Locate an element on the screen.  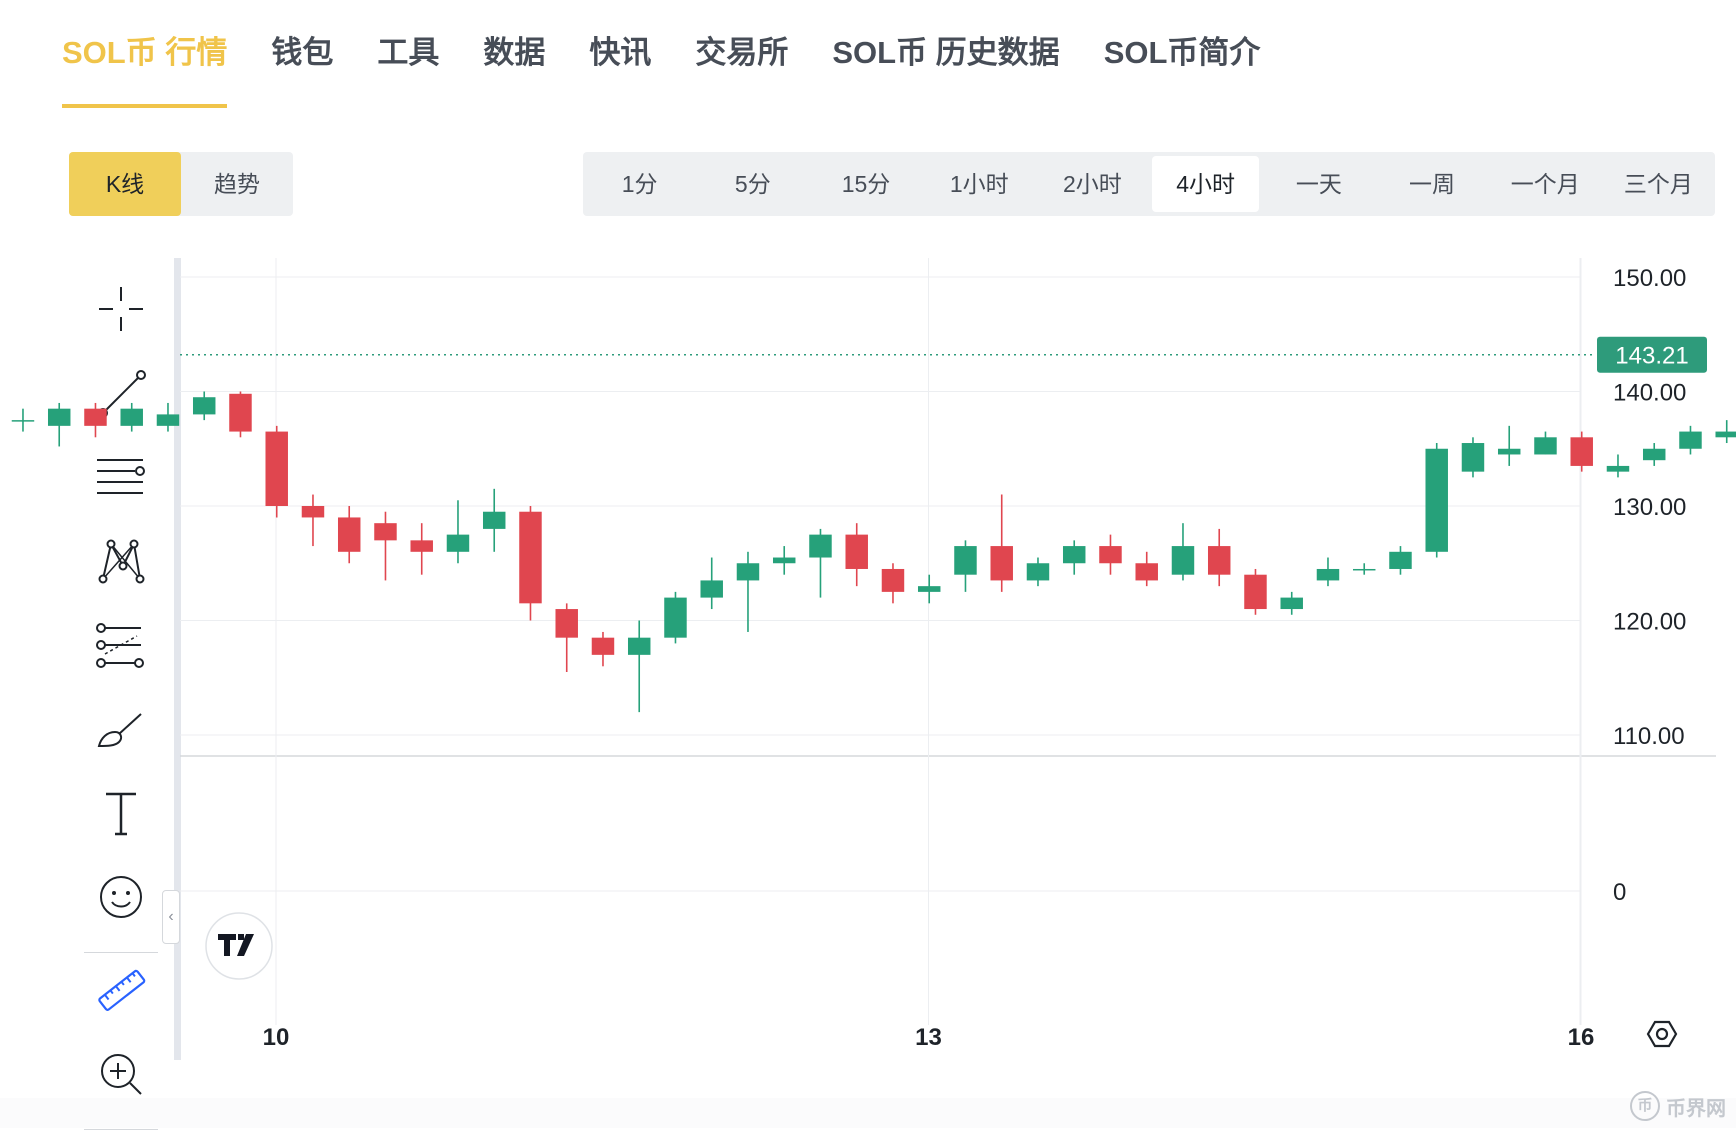
settings-icon is located at coordinates (1662, 1034).